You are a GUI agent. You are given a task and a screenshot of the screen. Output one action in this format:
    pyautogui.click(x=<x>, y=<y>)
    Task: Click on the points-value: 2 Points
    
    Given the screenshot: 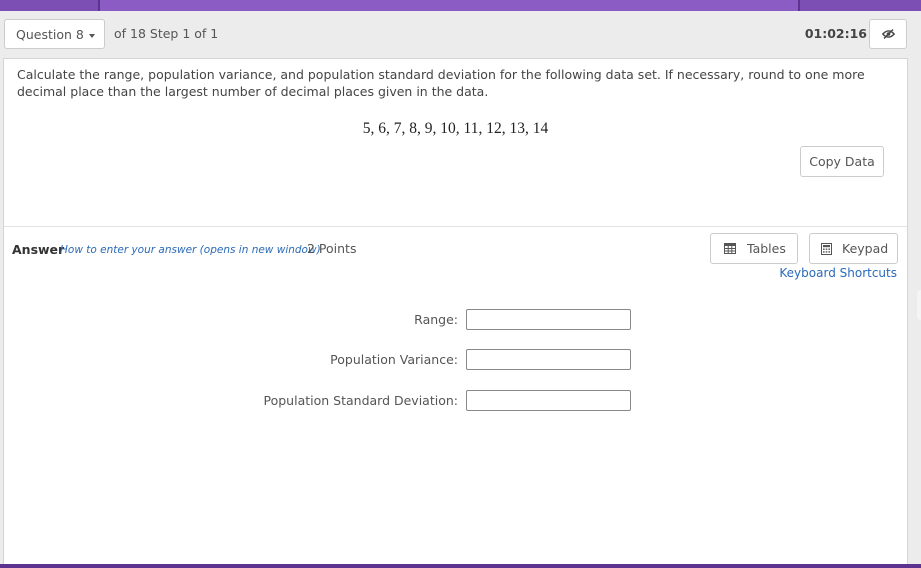 What is the action you would take?
    pyautogui.click(x=332, y=248)
    